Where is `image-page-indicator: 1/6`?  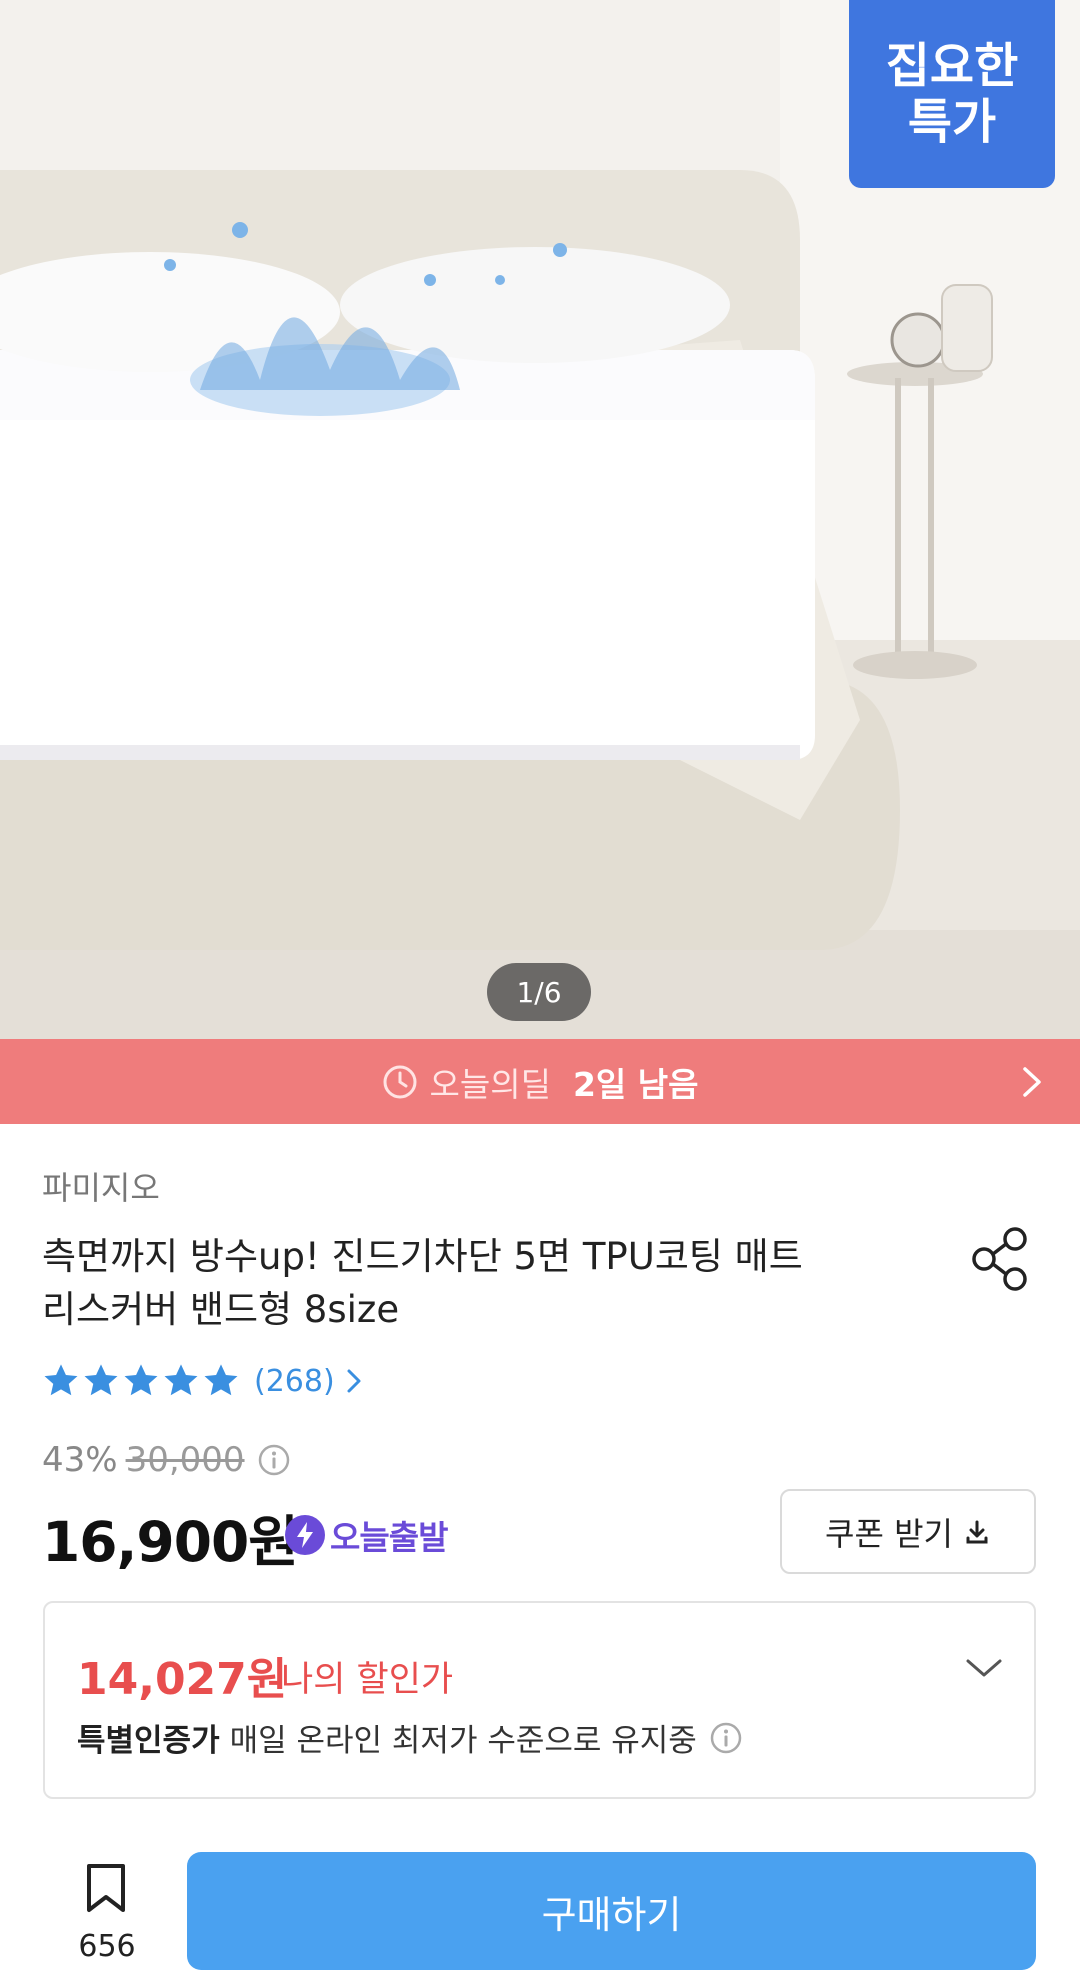 image-page-indicator: 1/6 is located at coordinates (539, 992).